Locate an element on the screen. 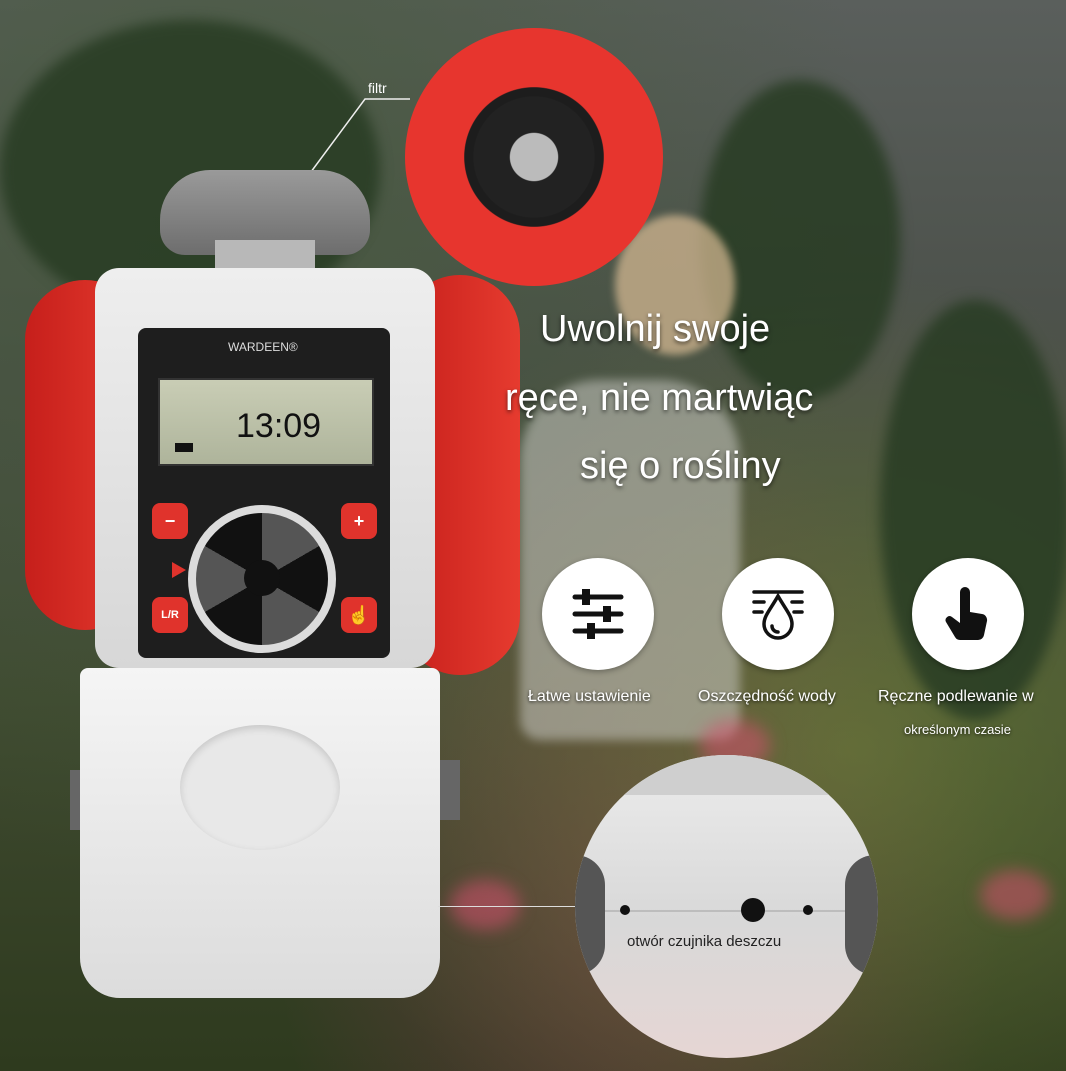 The image size is (1066, 1071). background-tree is located at coordinates (800, 240).